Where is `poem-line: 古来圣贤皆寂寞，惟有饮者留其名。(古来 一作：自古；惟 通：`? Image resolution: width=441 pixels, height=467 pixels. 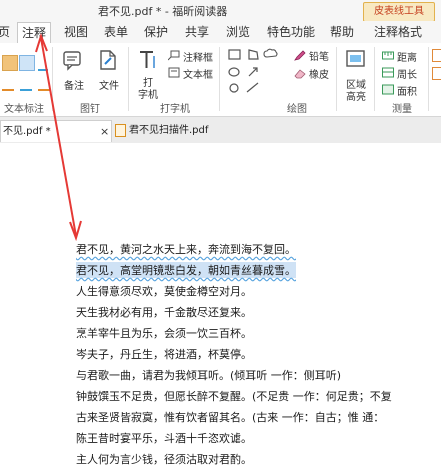 poem-line: 古来圣贤皆寂寞，惟有饮者留其名。(古来 一作：自古；惟 通： is located at coordinates (230, 417).